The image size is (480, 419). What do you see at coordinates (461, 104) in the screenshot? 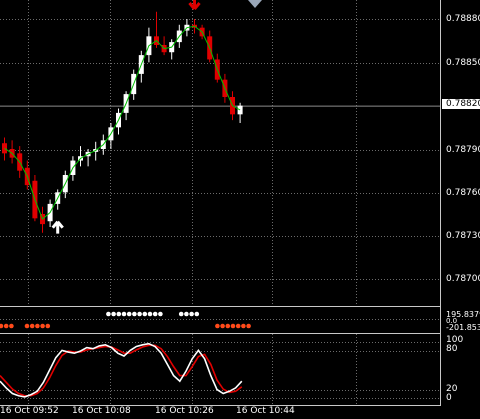
I see `current-price-label: 0.78820` at bounding box center [461, 104].